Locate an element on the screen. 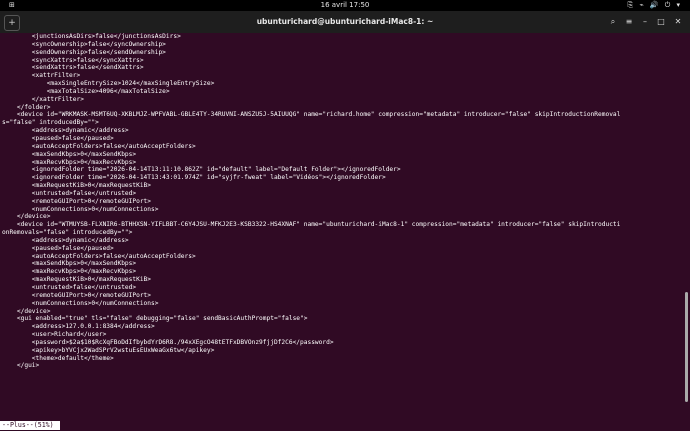 This screenshot has width=690, height=431. terminal-line: onRemovals="false" introducedBy=""> is located at coordinates (67, 233).